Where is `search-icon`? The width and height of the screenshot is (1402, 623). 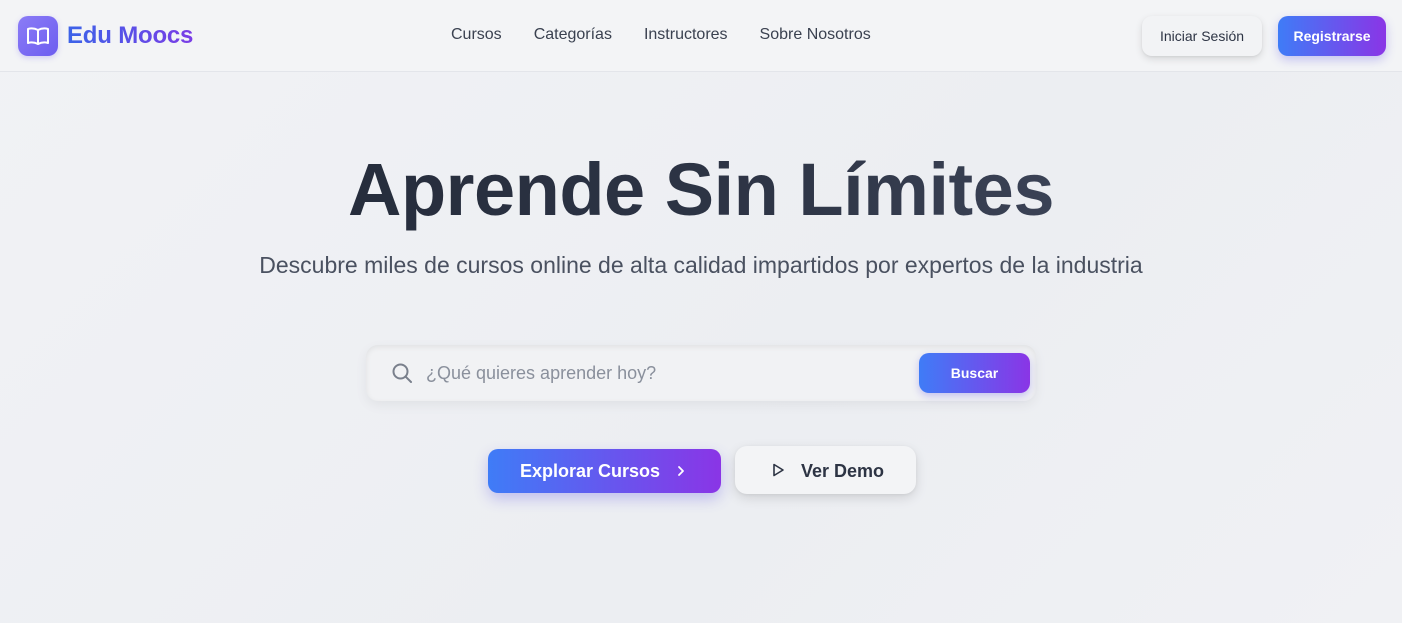 search-icon is located at coordinates (402, 373).